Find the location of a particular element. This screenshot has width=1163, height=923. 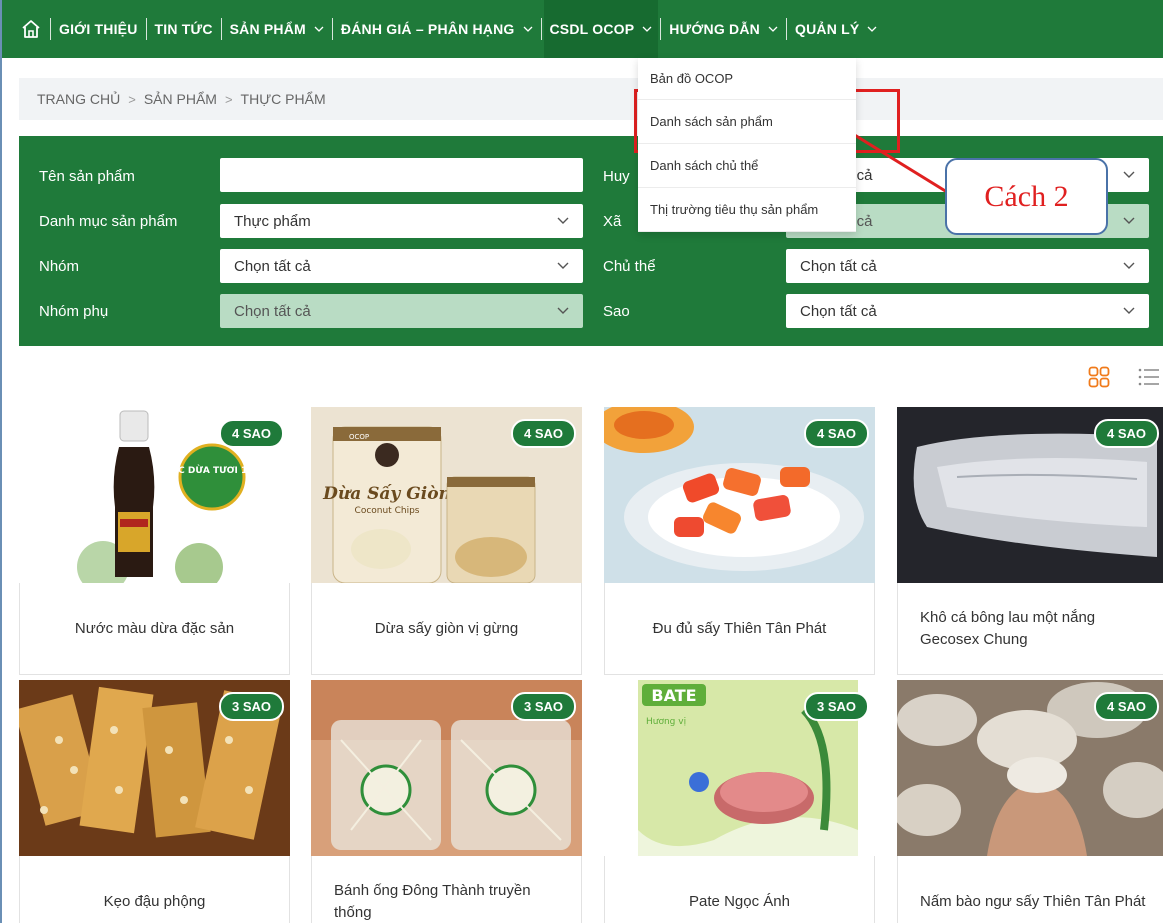

category-select: Thực phẩm is located at coordinates (401, 221).